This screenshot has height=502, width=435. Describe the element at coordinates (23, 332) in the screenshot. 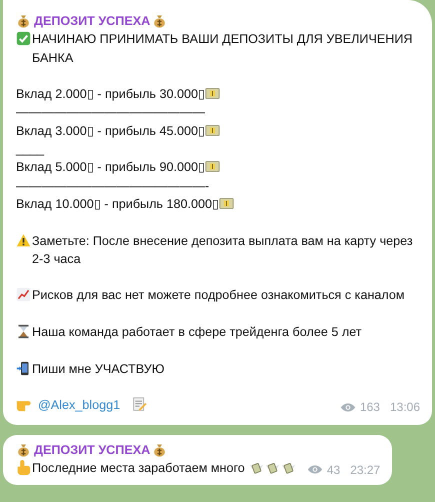

I see `hourglass-icon` at that location.